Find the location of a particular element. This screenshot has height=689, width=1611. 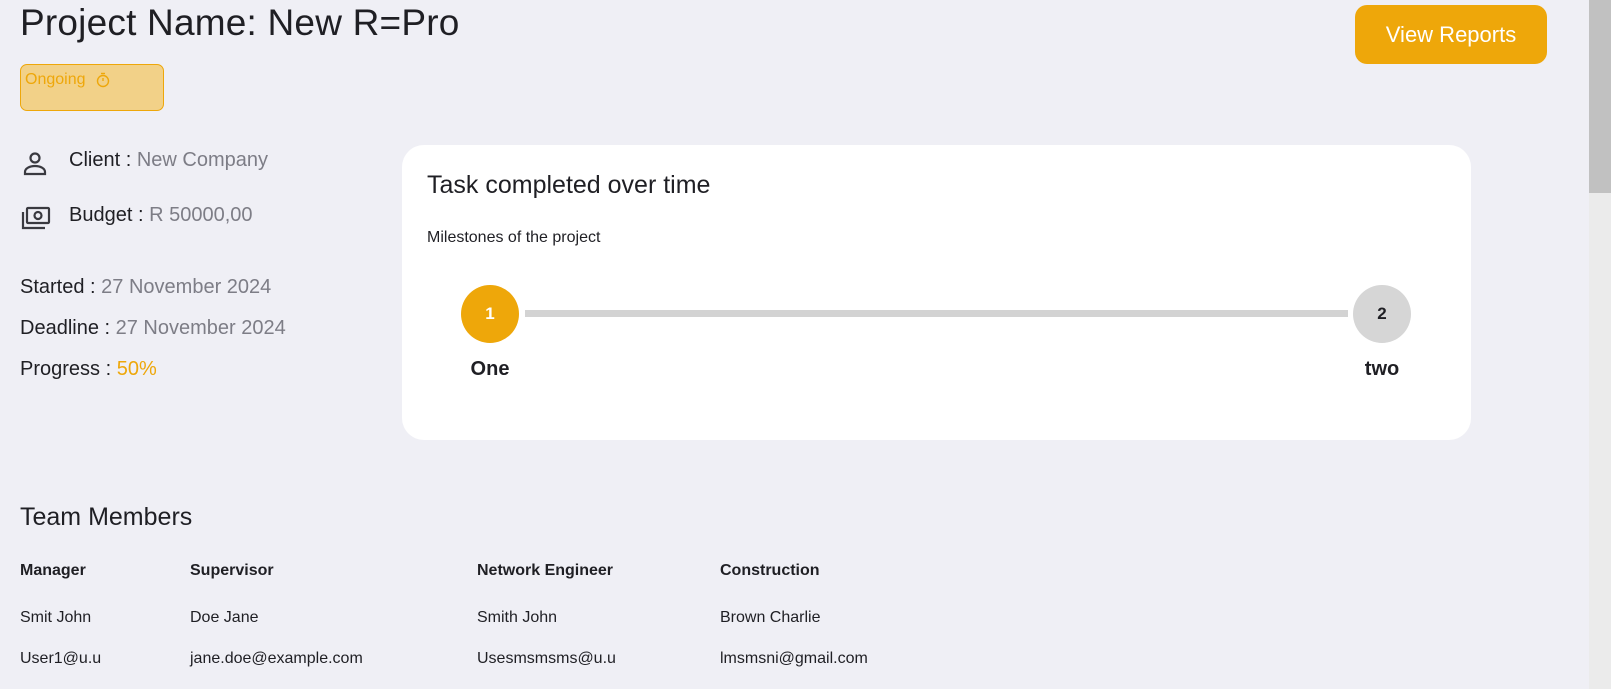

team-column-manager: Manager Smit John User1@u.u is located at coordinates (60, 623).